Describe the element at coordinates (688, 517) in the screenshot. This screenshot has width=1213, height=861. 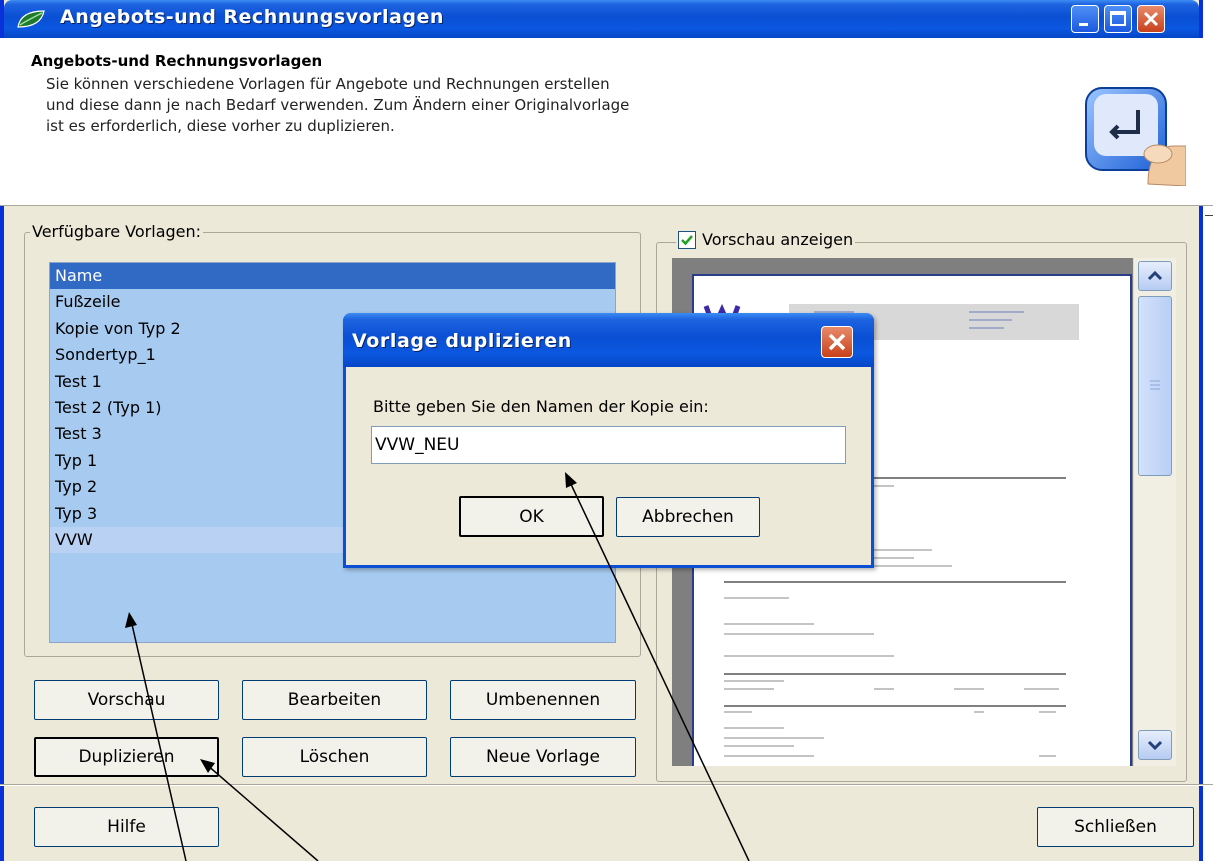
I see `cancel-button: Abbrechen` at that location.